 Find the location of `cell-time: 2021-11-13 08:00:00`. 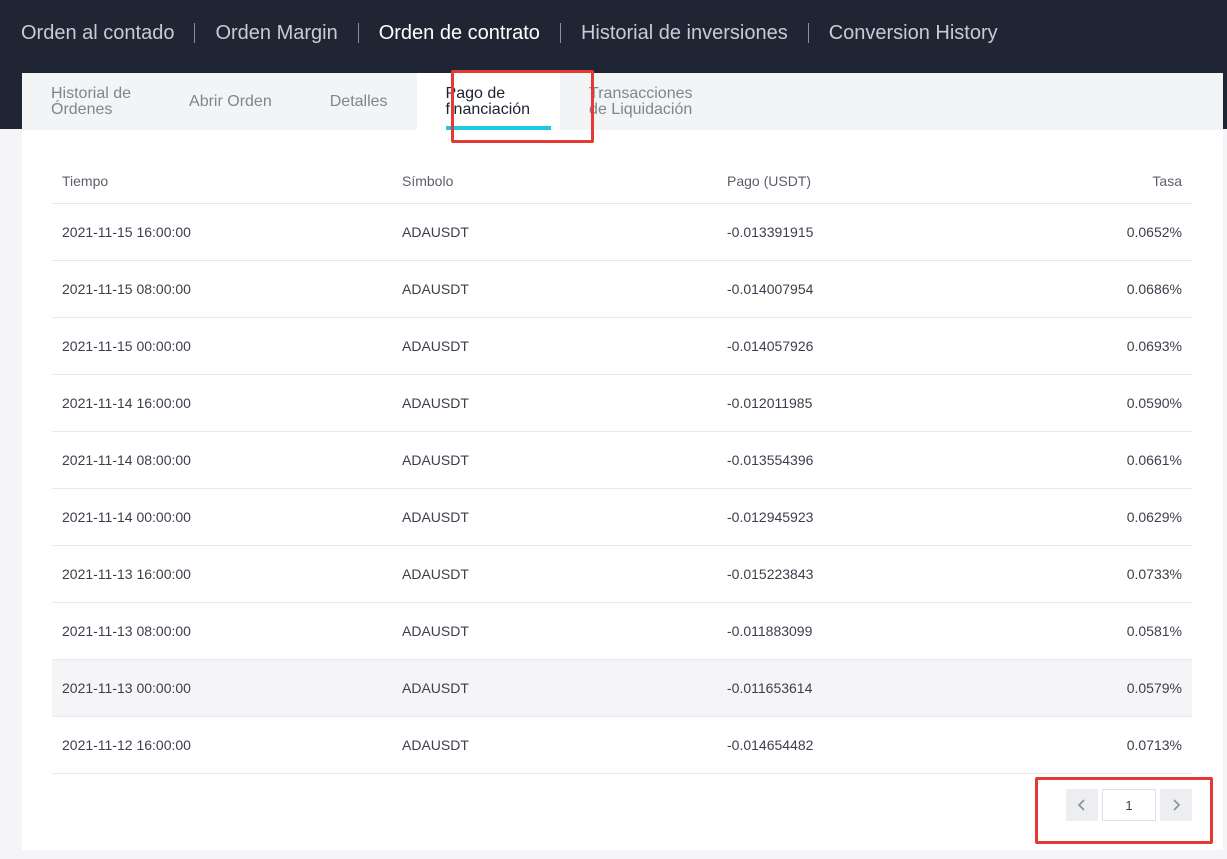

cell-time: 2021-11-13 08:00:00 is located at coordinates (222, 631).